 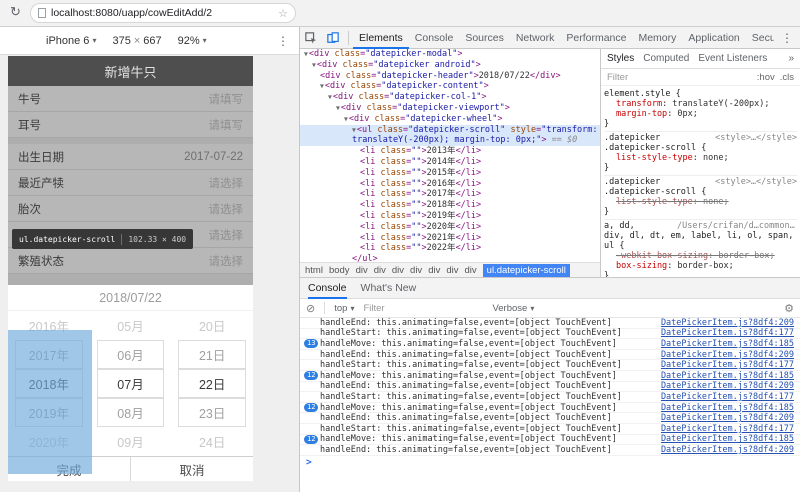 What do you see at coordinates (450, 65) in the screenshot?
I see `dom-tree-node: ▼<div class="datepicker android">` at bounding box center [450, 65].